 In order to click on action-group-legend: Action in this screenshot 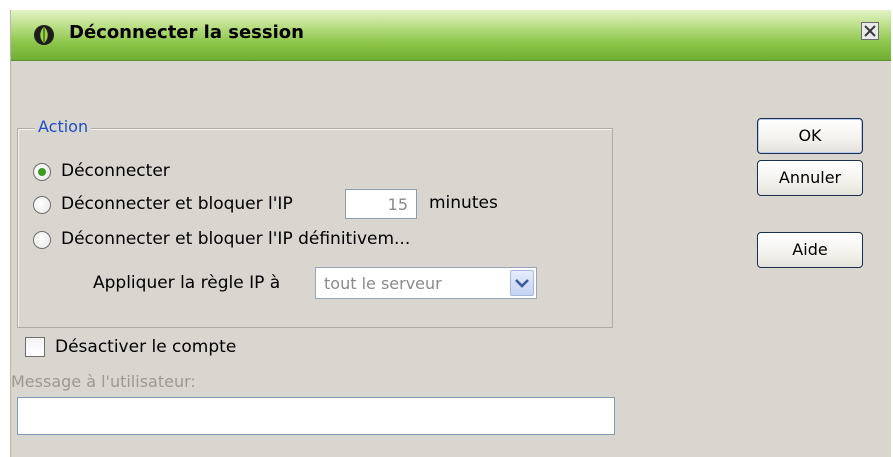, I will do `click(63, 126)`.